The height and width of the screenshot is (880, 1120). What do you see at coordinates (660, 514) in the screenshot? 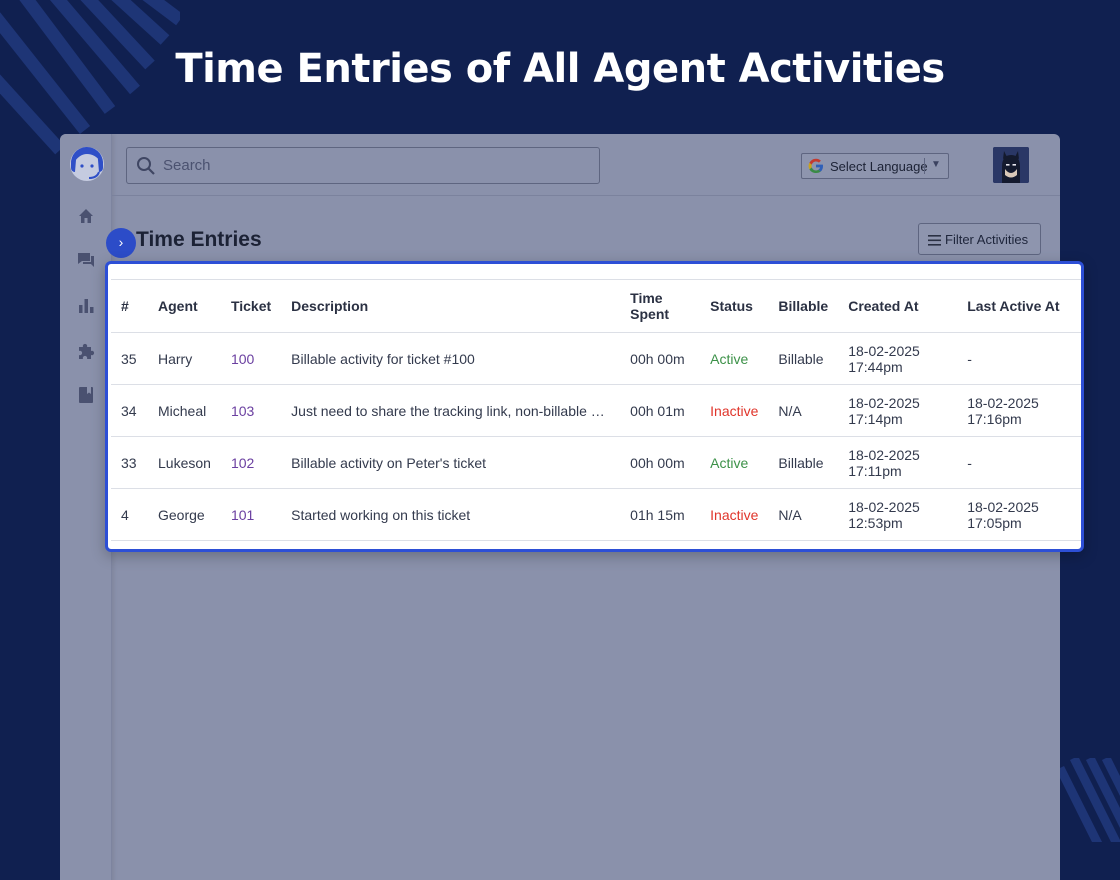
I see `cell-time-spent: 01h 15m` at bounding box center [660, 514].